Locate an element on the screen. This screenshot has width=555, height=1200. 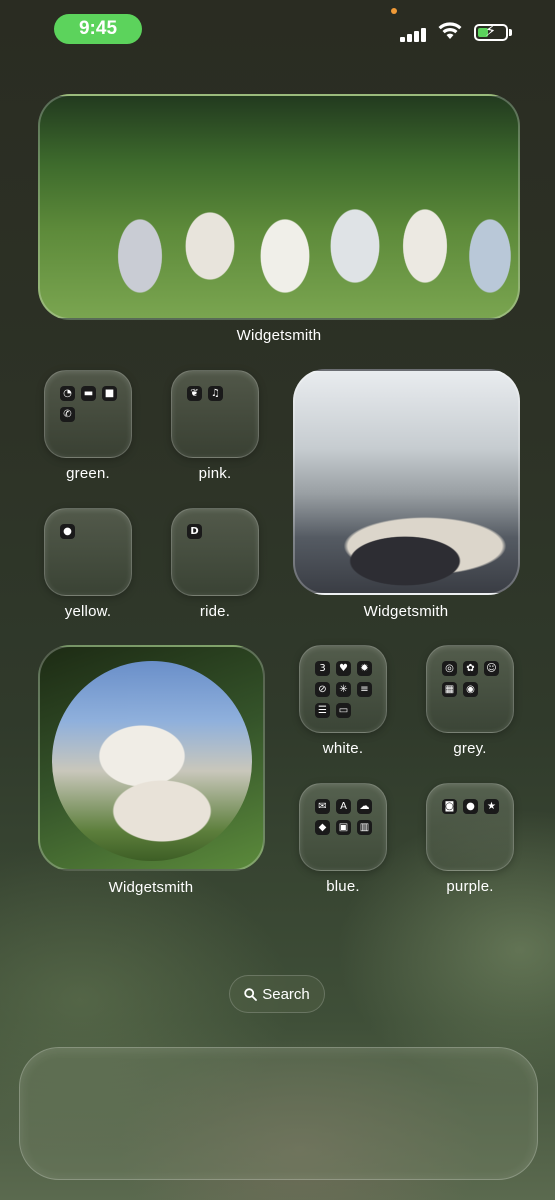
settings-icon: ✹ is located at coordinates (364, 668).